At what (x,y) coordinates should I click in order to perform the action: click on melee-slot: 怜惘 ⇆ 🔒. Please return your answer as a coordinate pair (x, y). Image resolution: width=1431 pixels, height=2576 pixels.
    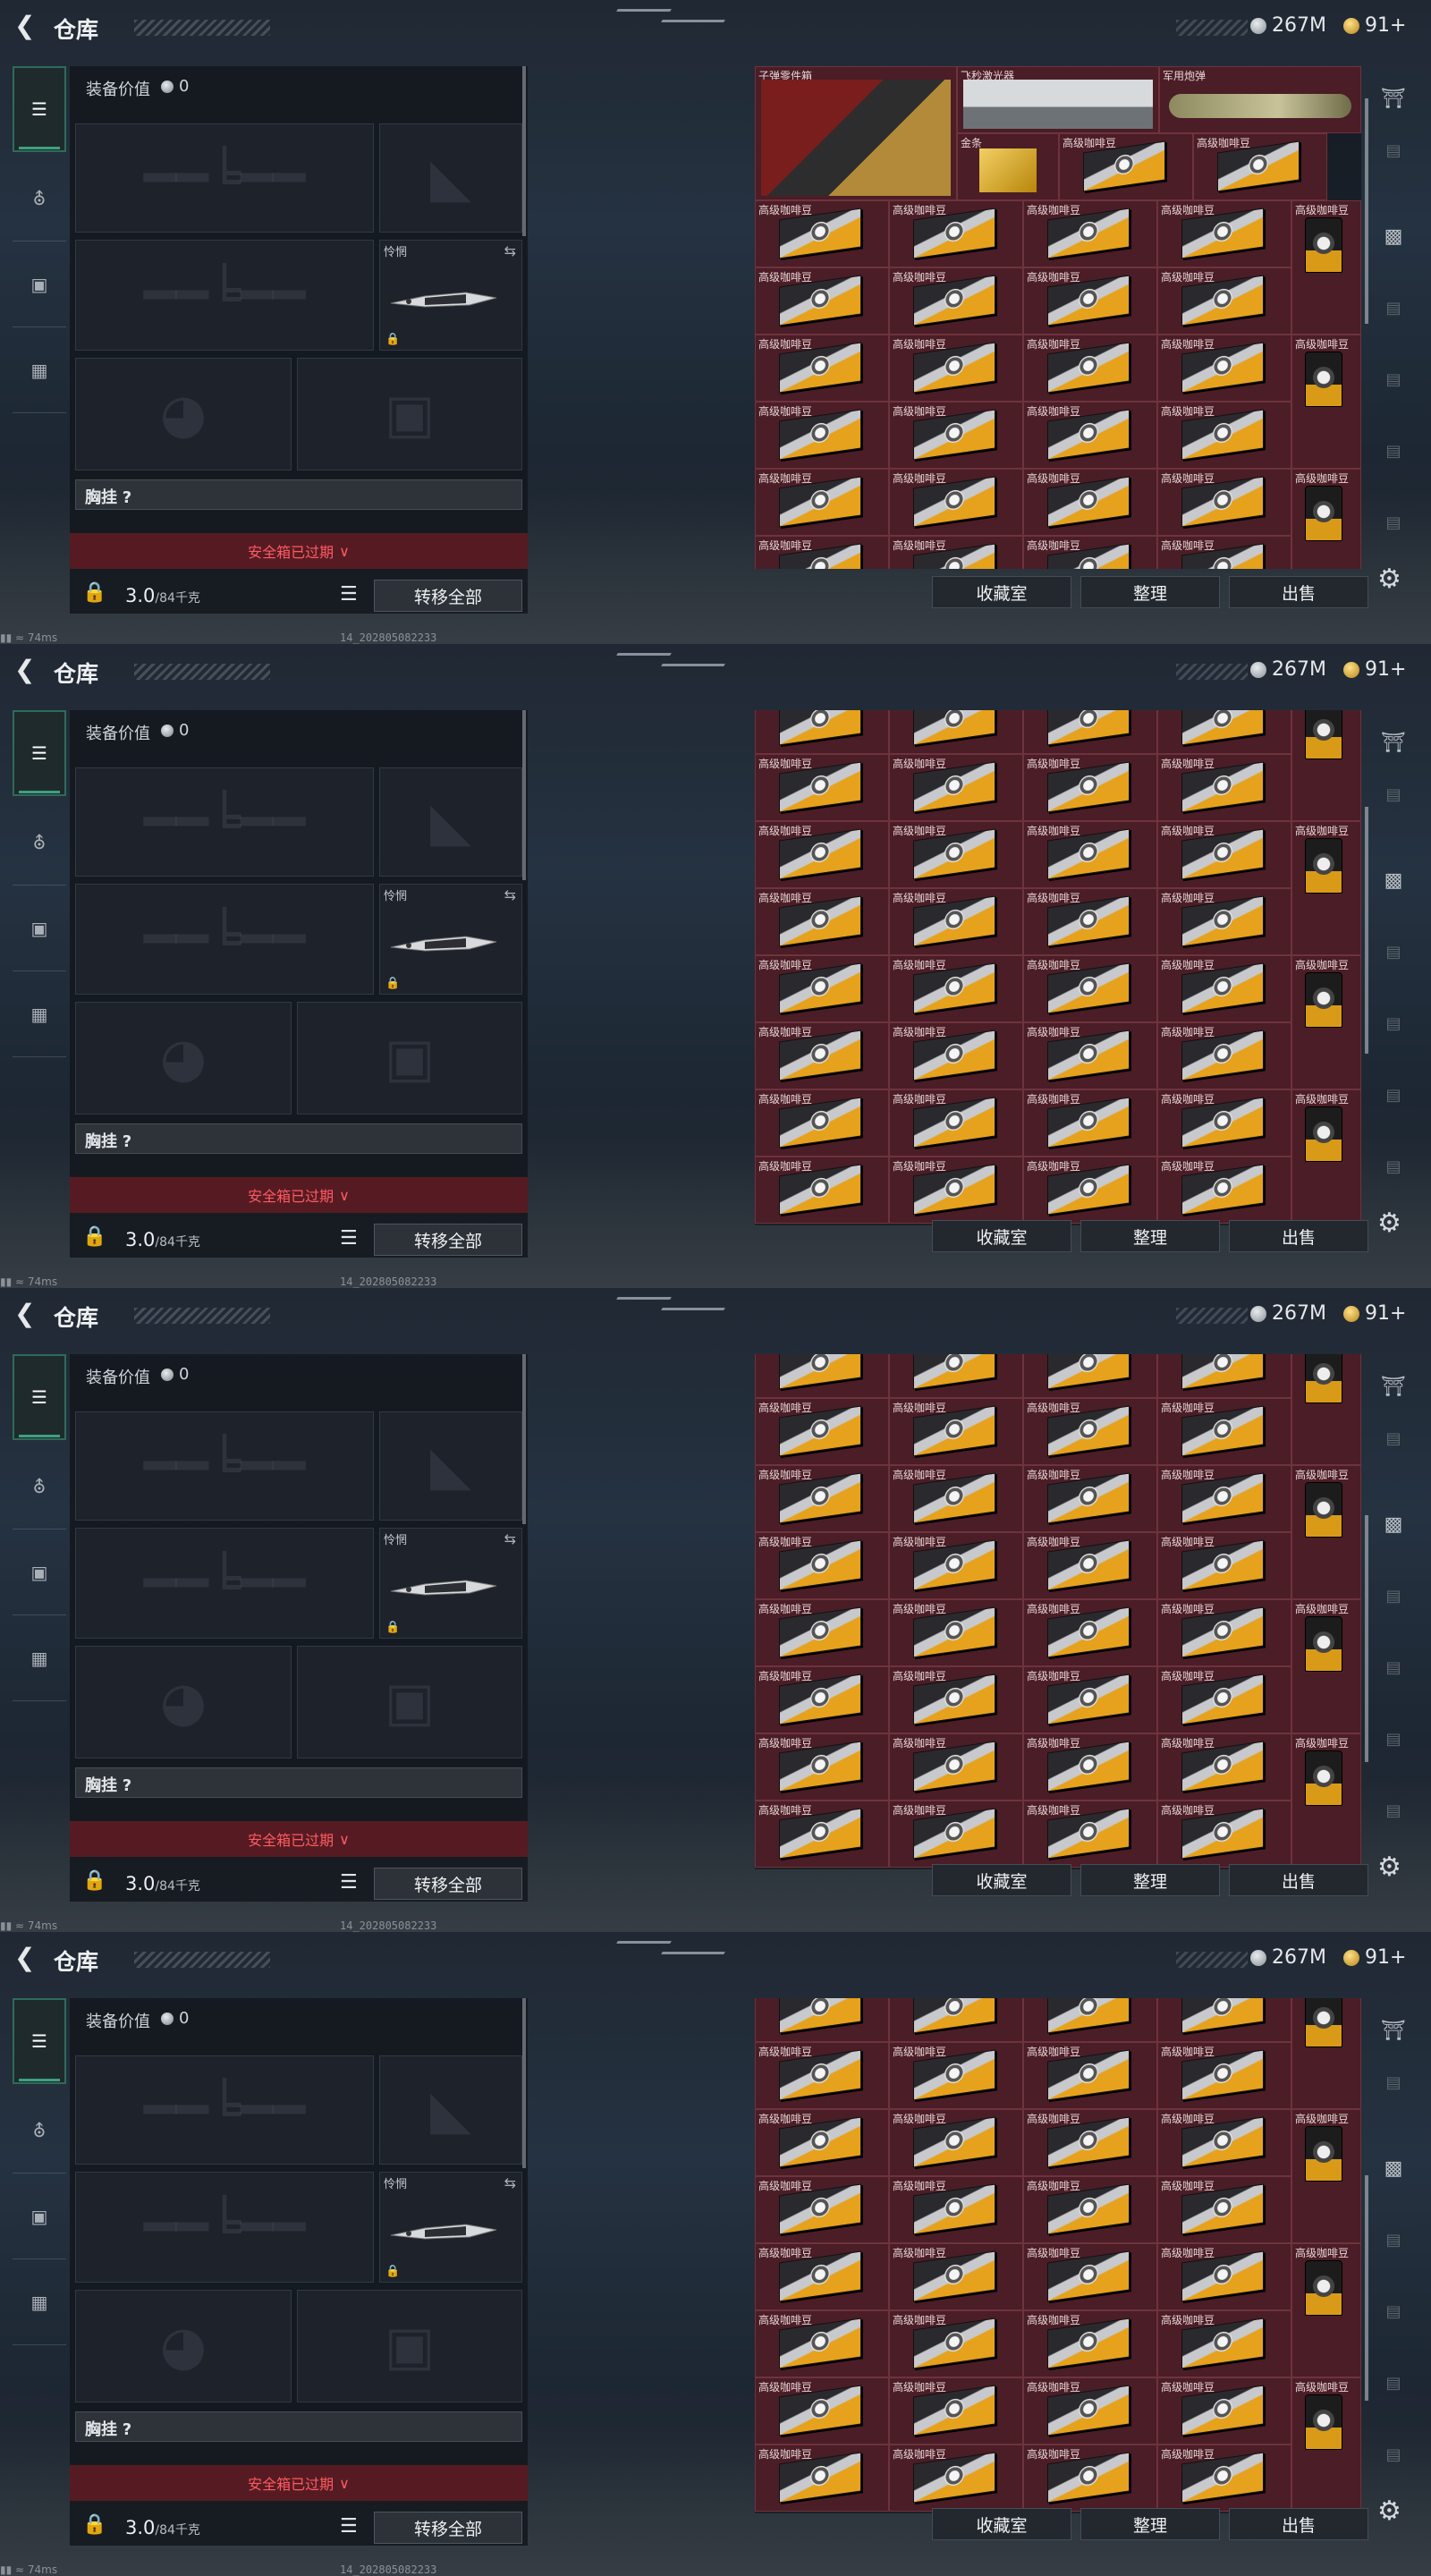
    Looking at the image, I should click on (451, 295).